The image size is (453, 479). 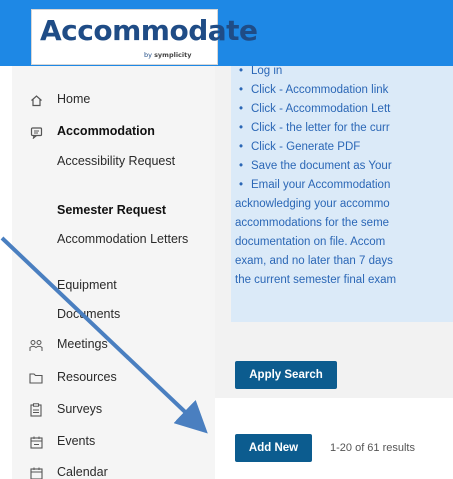 What do you see at coordinates (372, 448) in the screenshot?
I see `results-count: 1-20 of 61 results` at bounding box center [372, 448].